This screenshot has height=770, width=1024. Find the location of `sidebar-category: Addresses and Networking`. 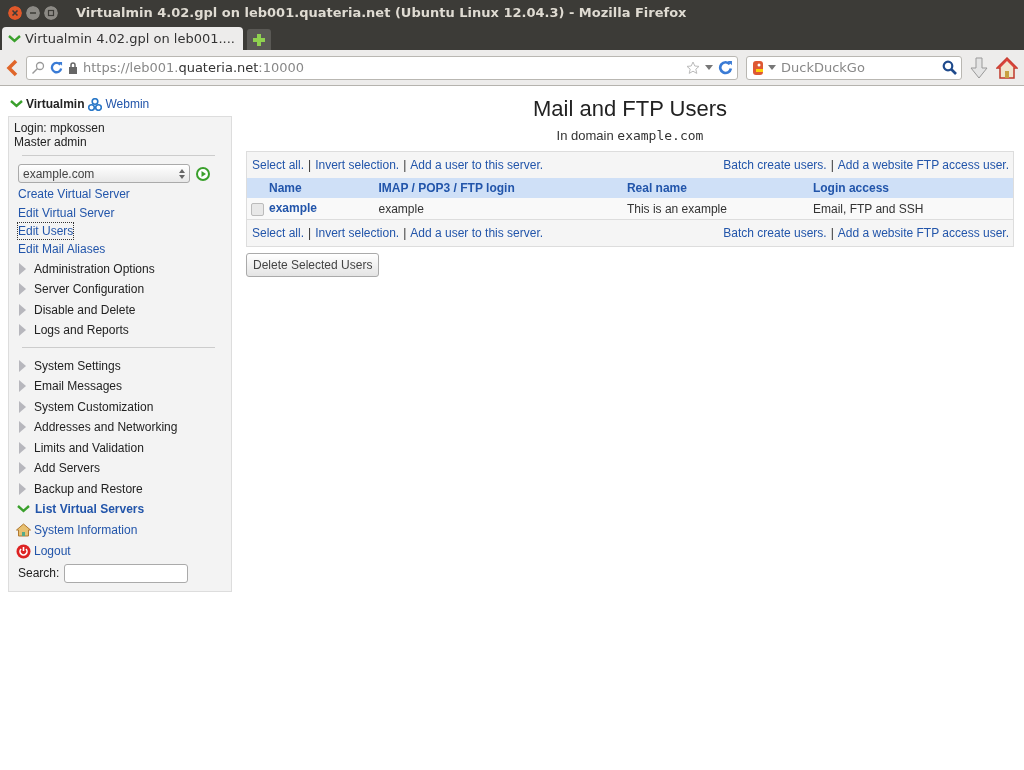

sidebar-category: Addresses and Networking is located at coordinates (121, 427).